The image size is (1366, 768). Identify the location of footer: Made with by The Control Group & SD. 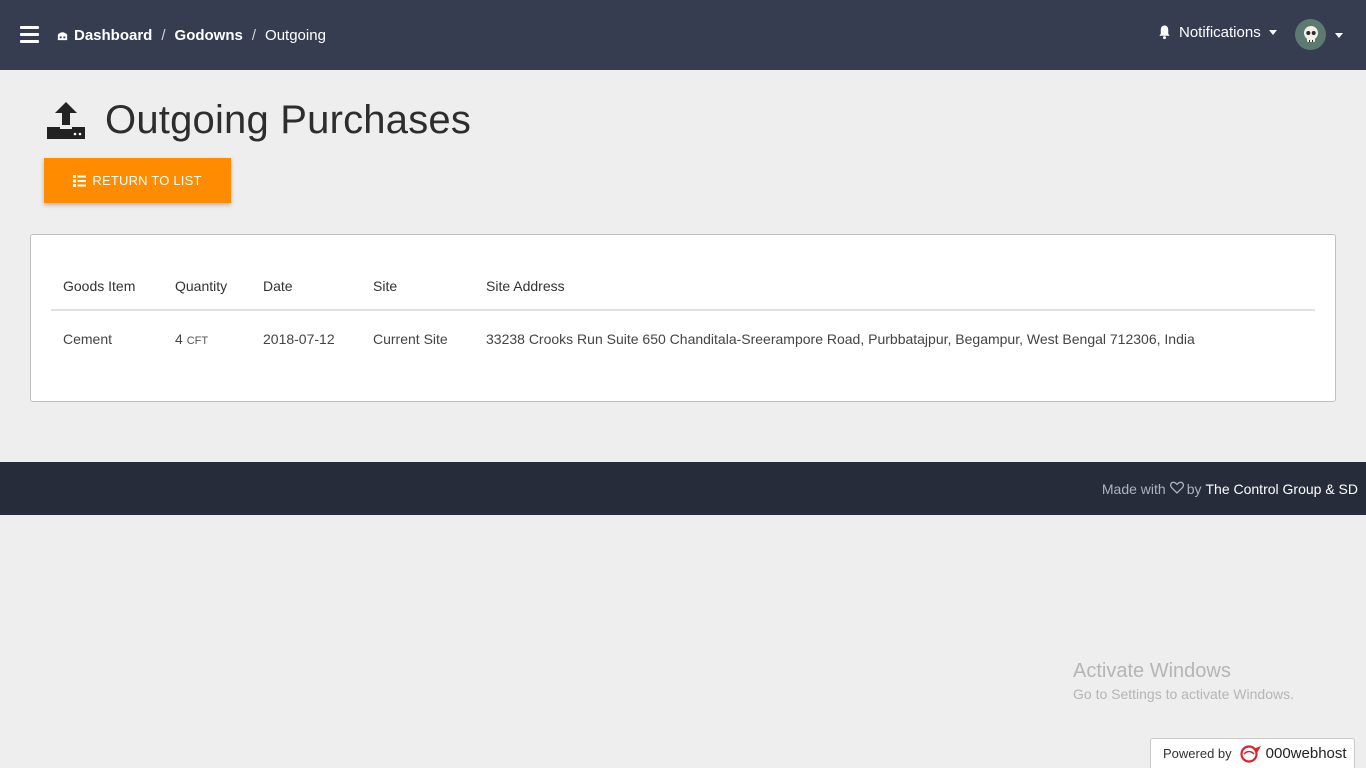
(683, 488).